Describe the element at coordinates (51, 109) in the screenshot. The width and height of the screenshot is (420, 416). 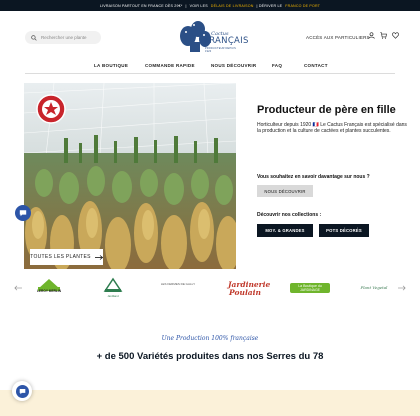
I see `producer-badge-icon` at that location.